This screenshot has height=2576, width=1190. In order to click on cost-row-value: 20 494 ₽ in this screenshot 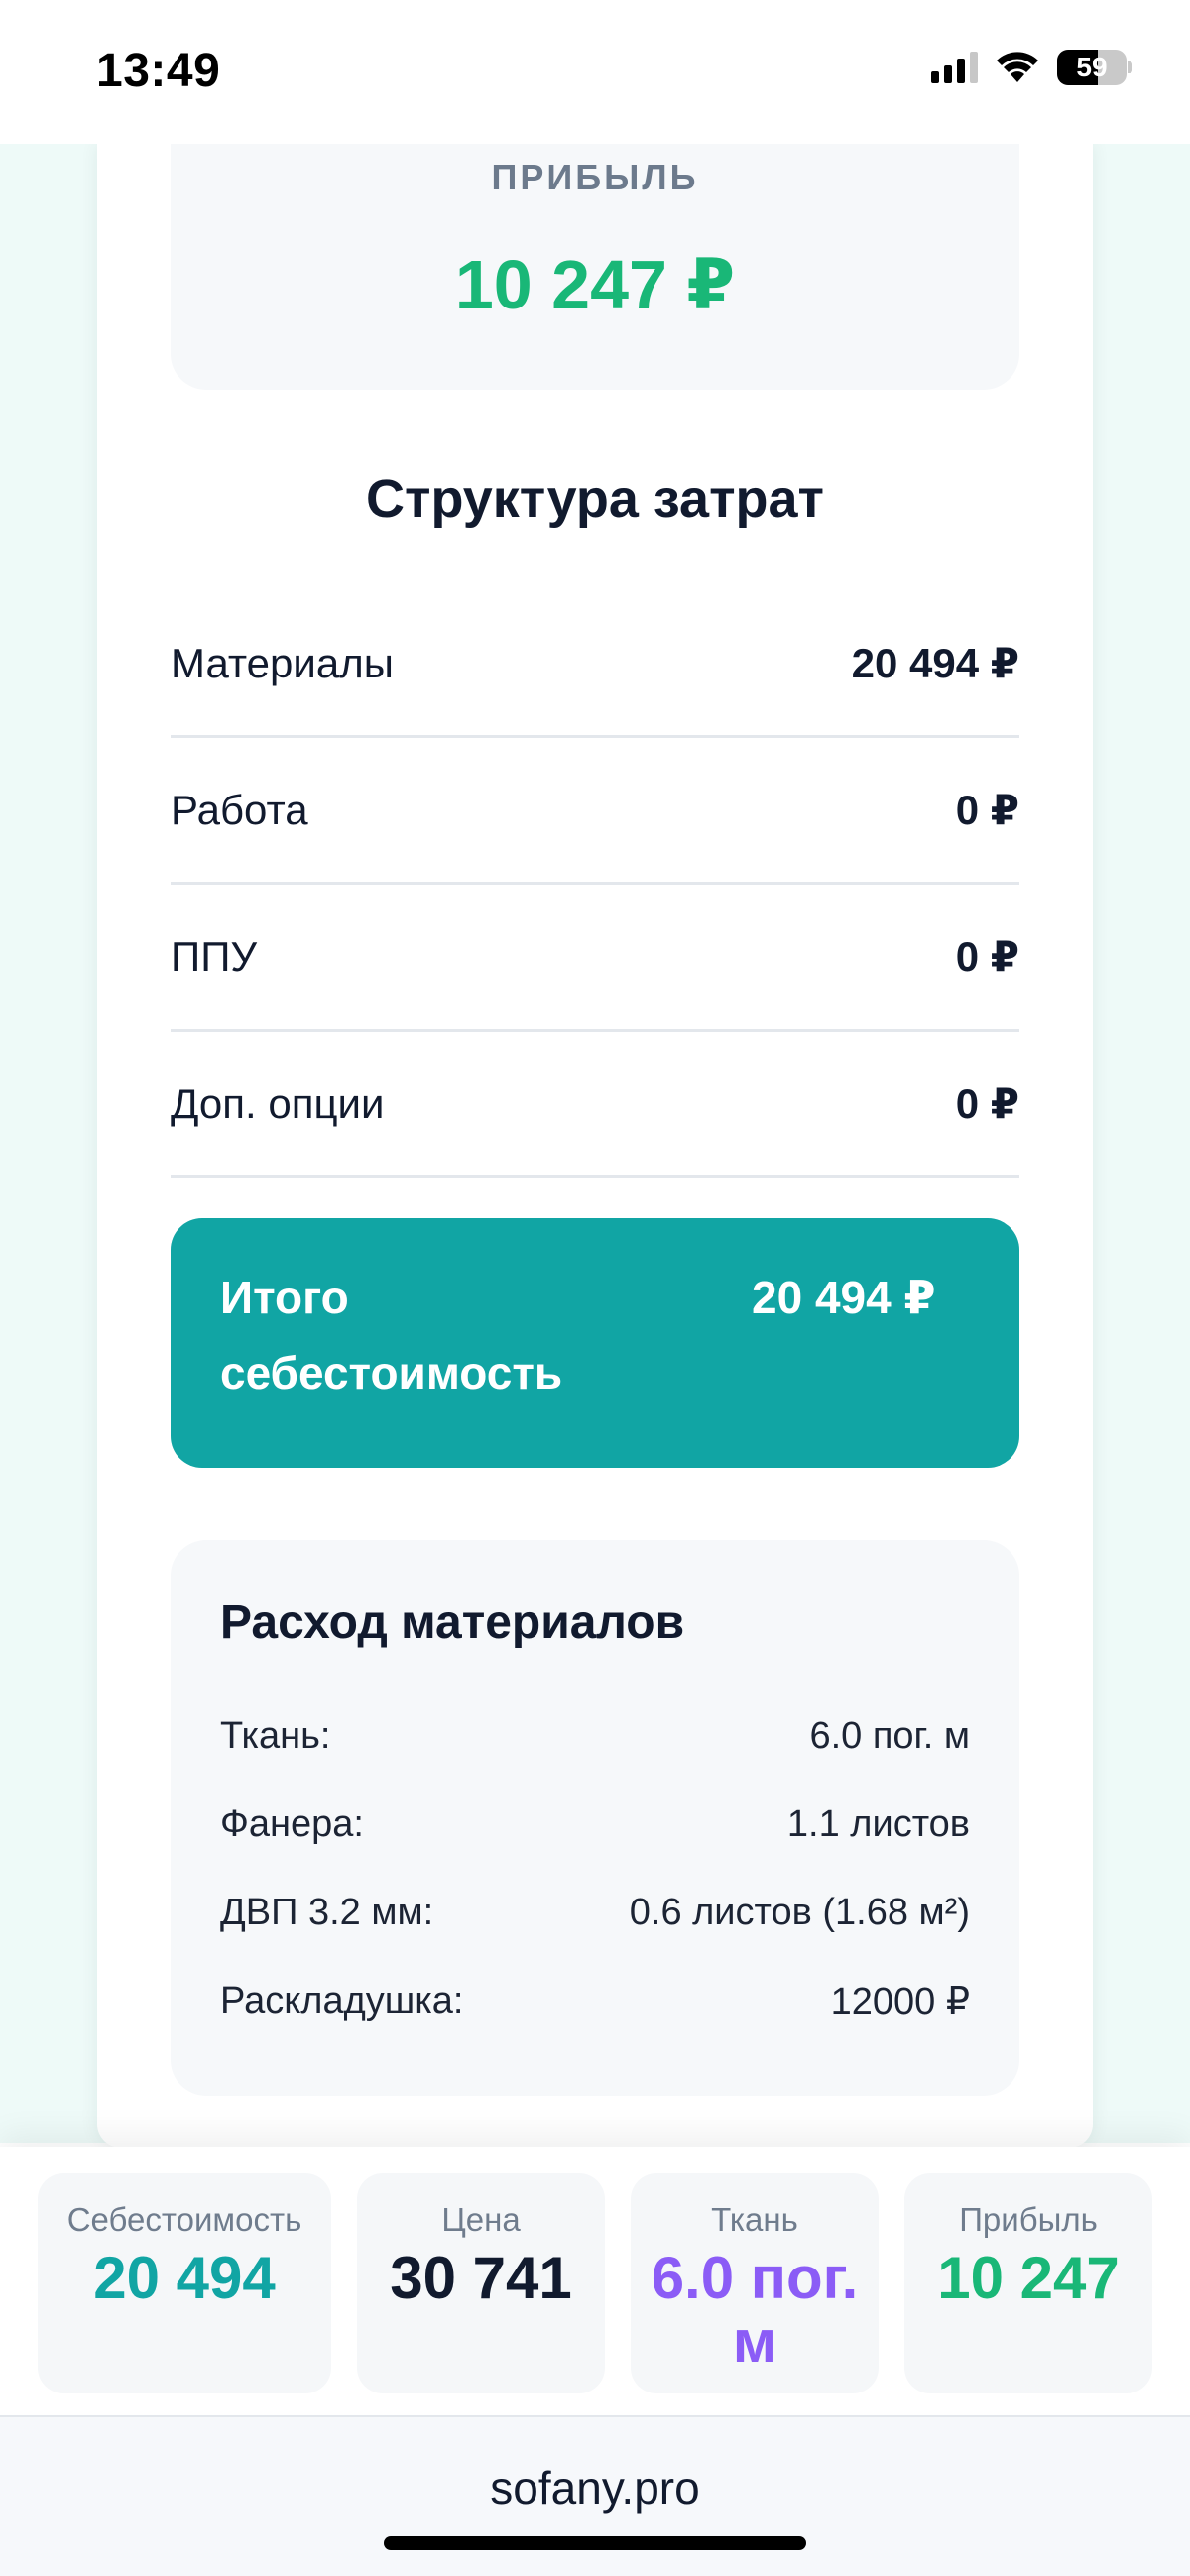, I will do `click(935, 663)`.